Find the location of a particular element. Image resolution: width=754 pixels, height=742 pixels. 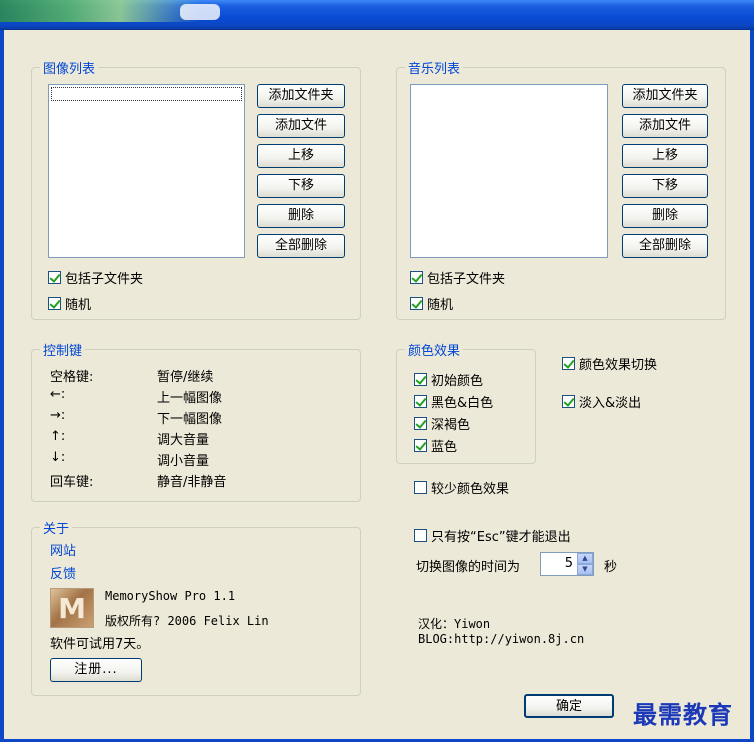

copyright-text: 版权所有? 2006 Felix Lin is located at coordinates (187, 621).